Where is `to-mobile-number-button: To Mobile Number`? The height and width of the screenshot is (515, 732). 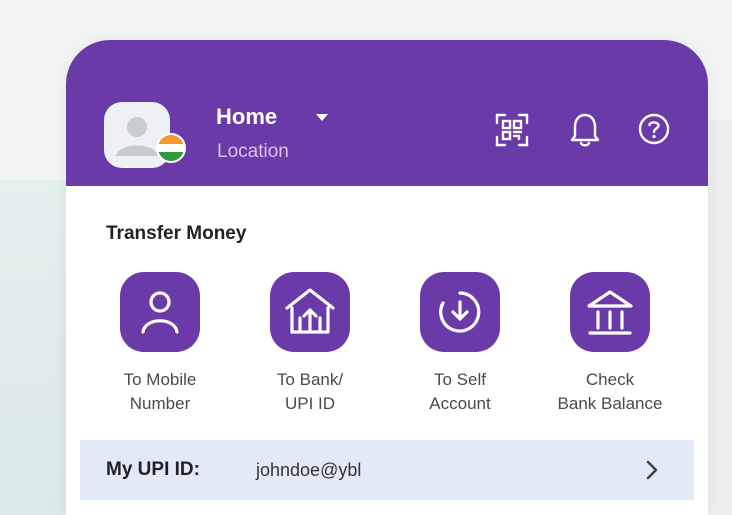 to-mobile-number-button: To Mobile Number is located at coordinates (160, 344).